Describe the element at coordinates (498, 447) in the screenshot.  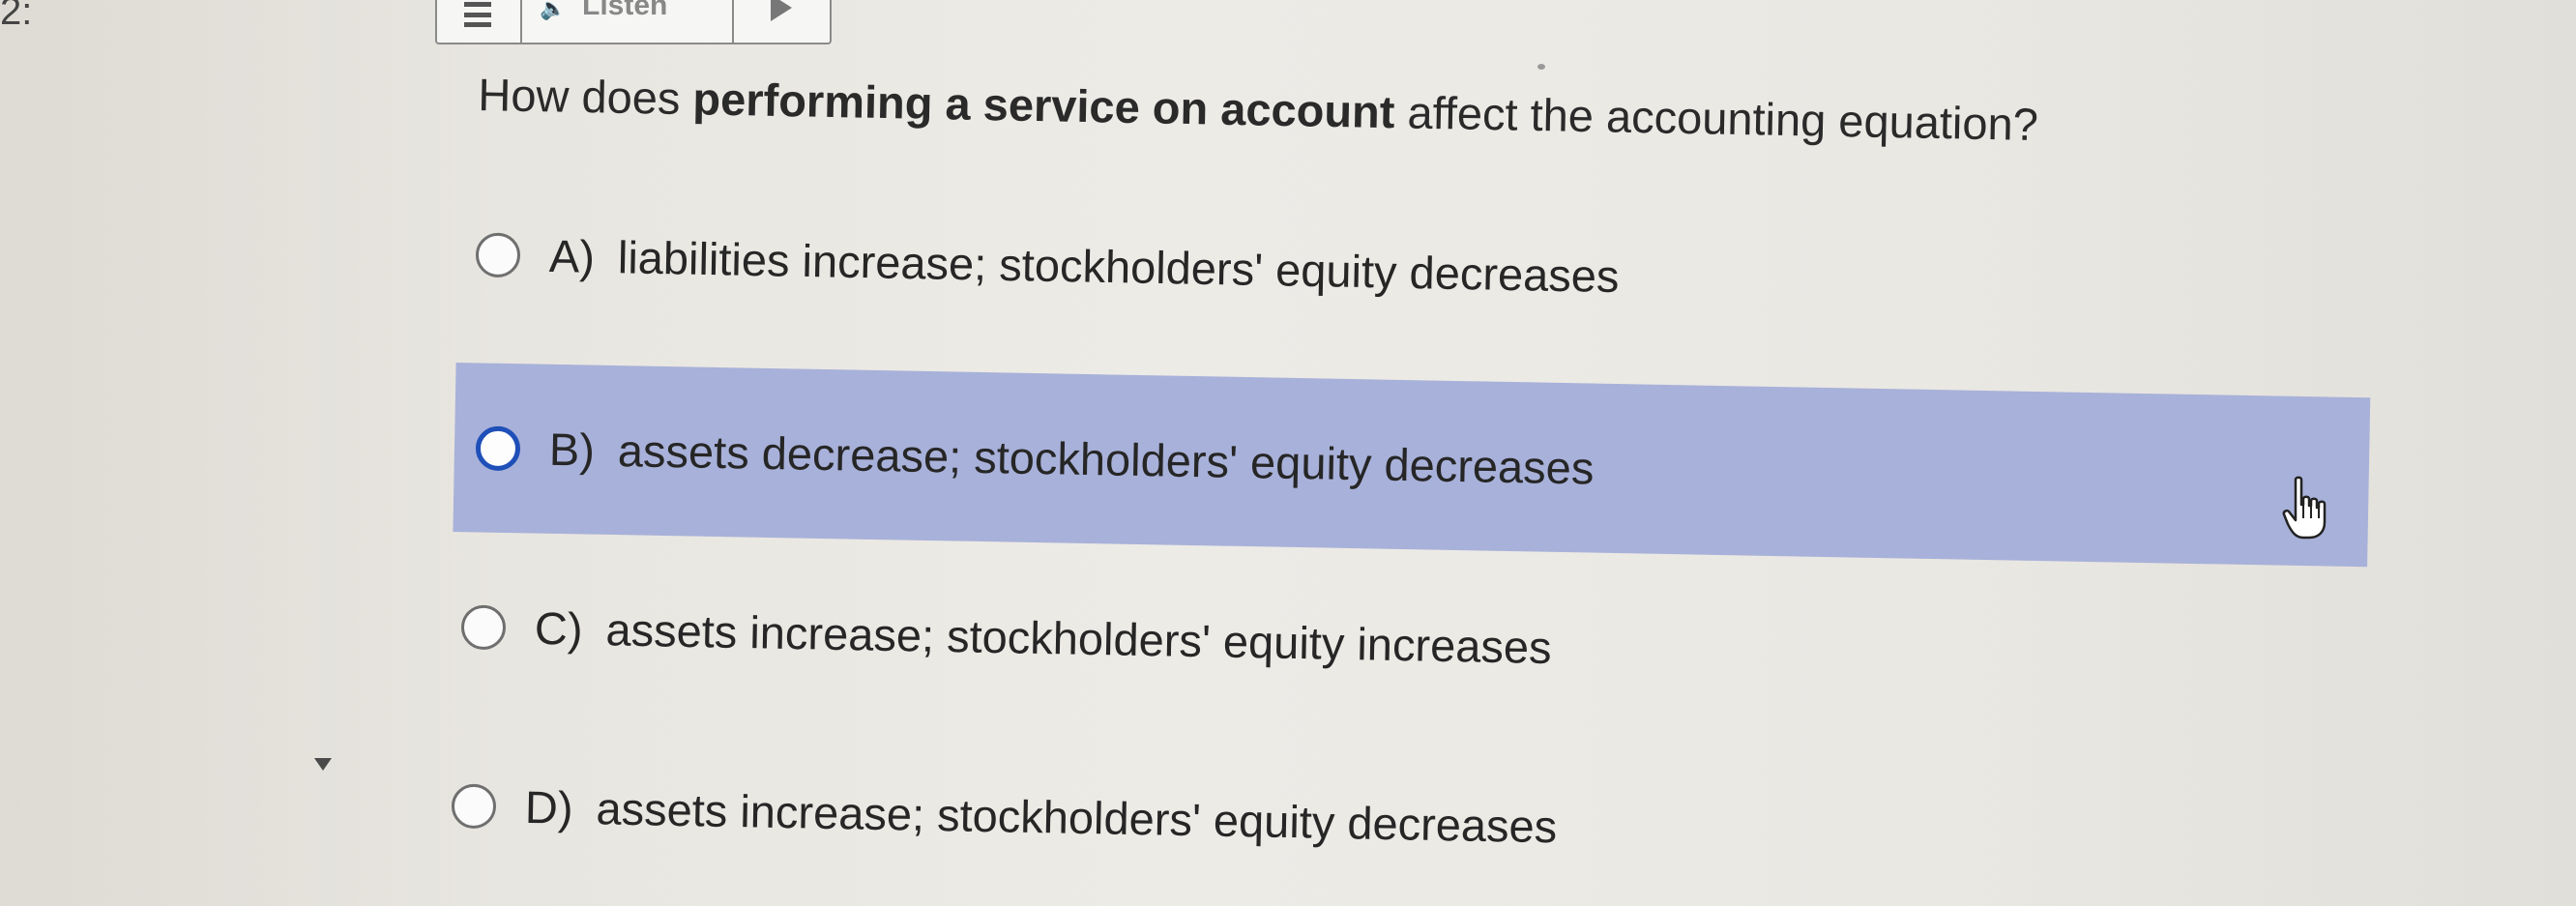
I see `radio-button-b` at that location.